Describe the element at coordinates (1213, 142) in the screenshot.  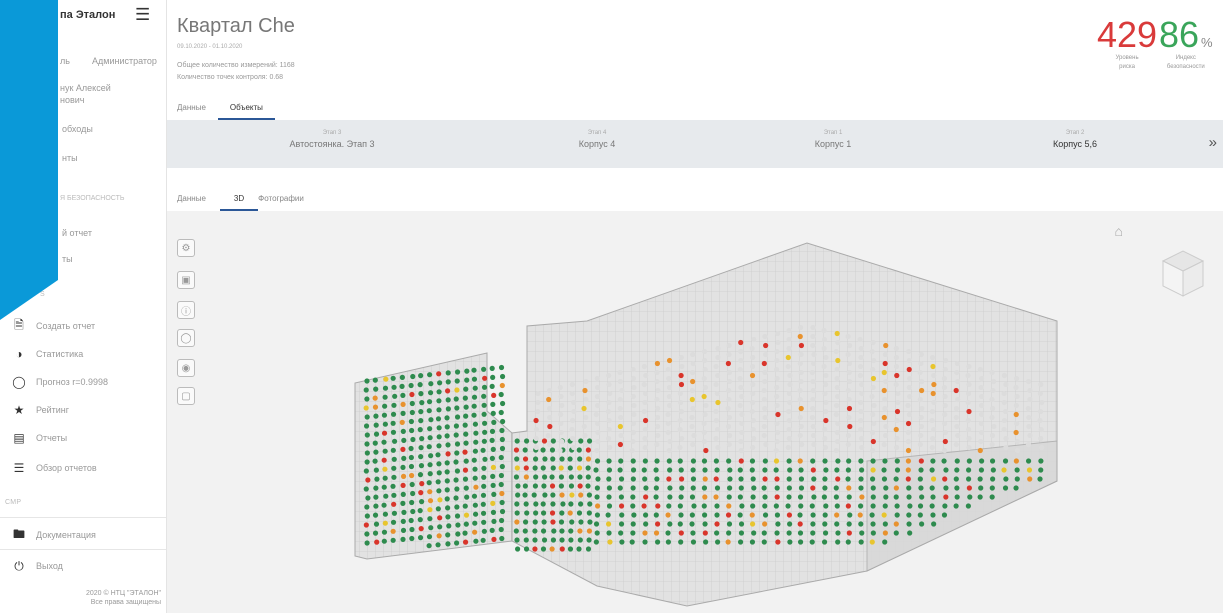
I see `chevron-right-icon: »` at that location.